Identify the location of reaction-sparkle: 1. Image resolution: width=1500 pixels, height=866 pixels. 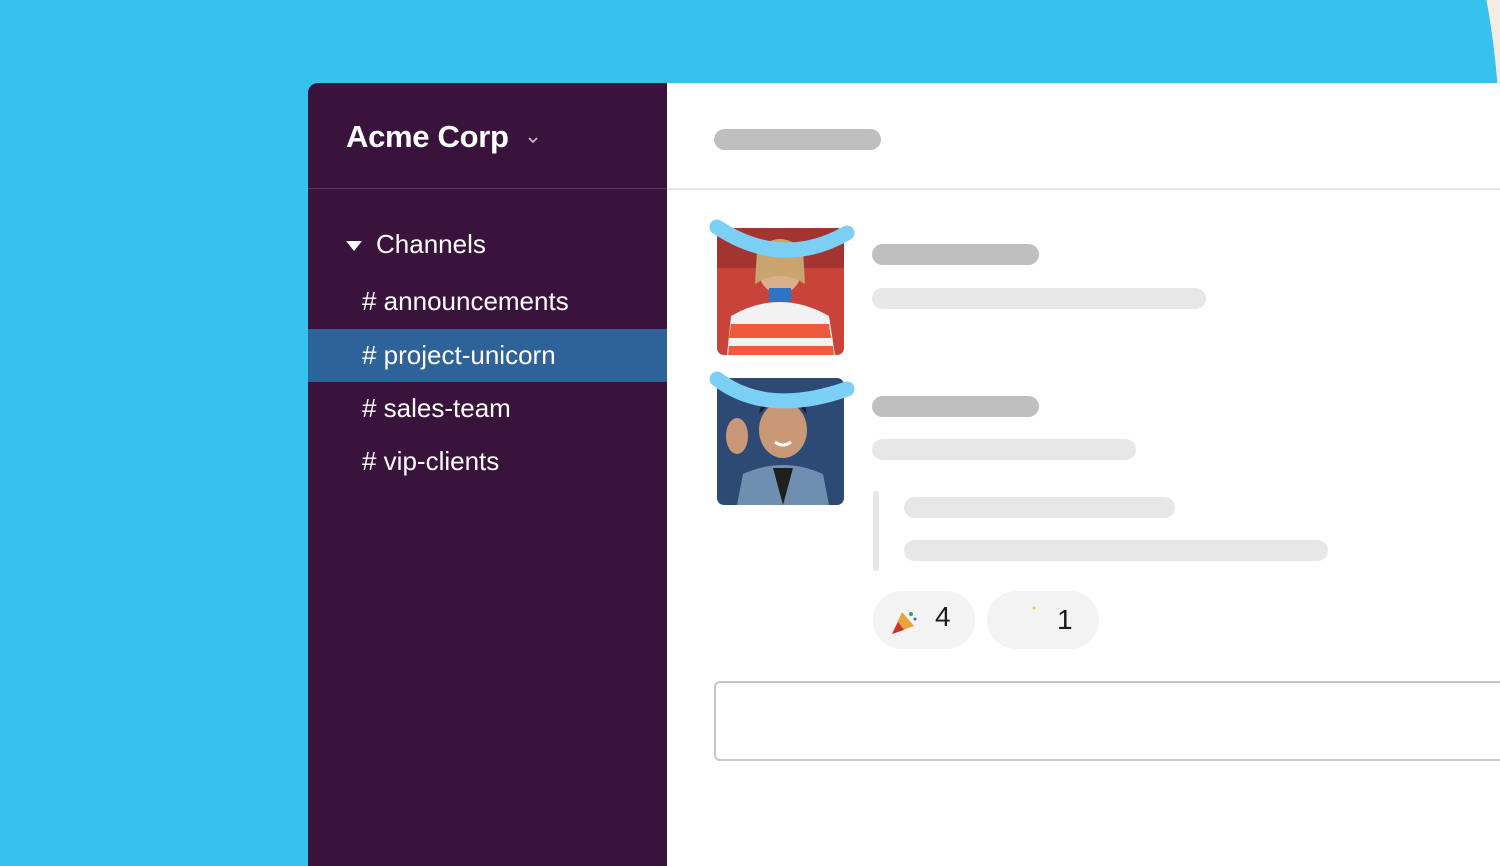
(1043, 620).